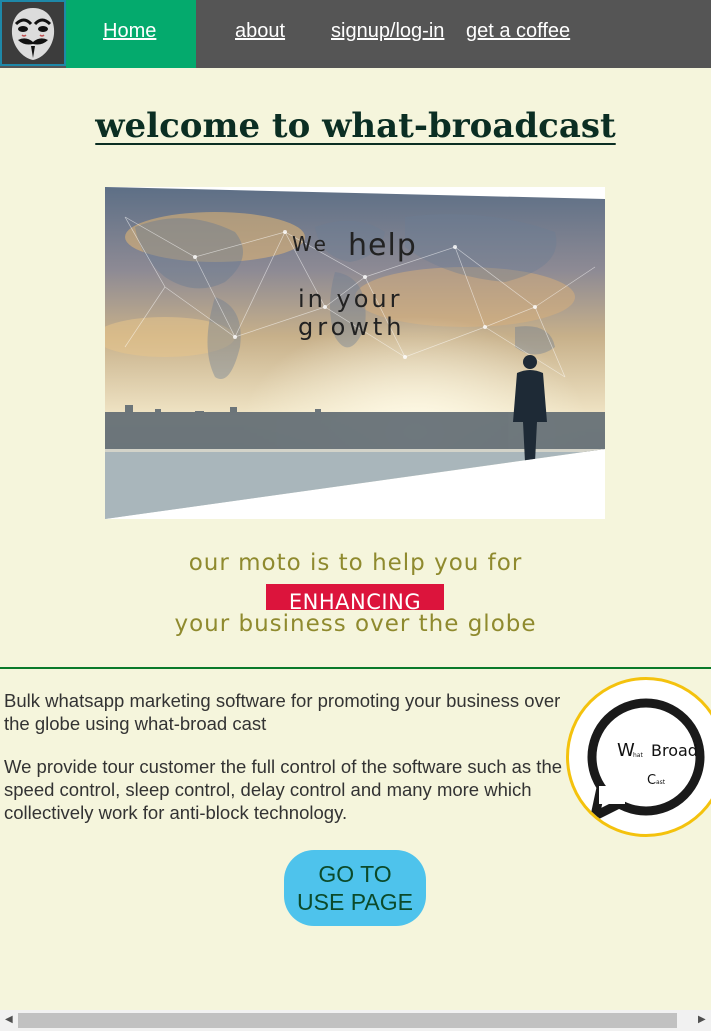 The height and width of the screenshot is (1031, 711). I want to click on banner-text-help: help, so click(382, 245).